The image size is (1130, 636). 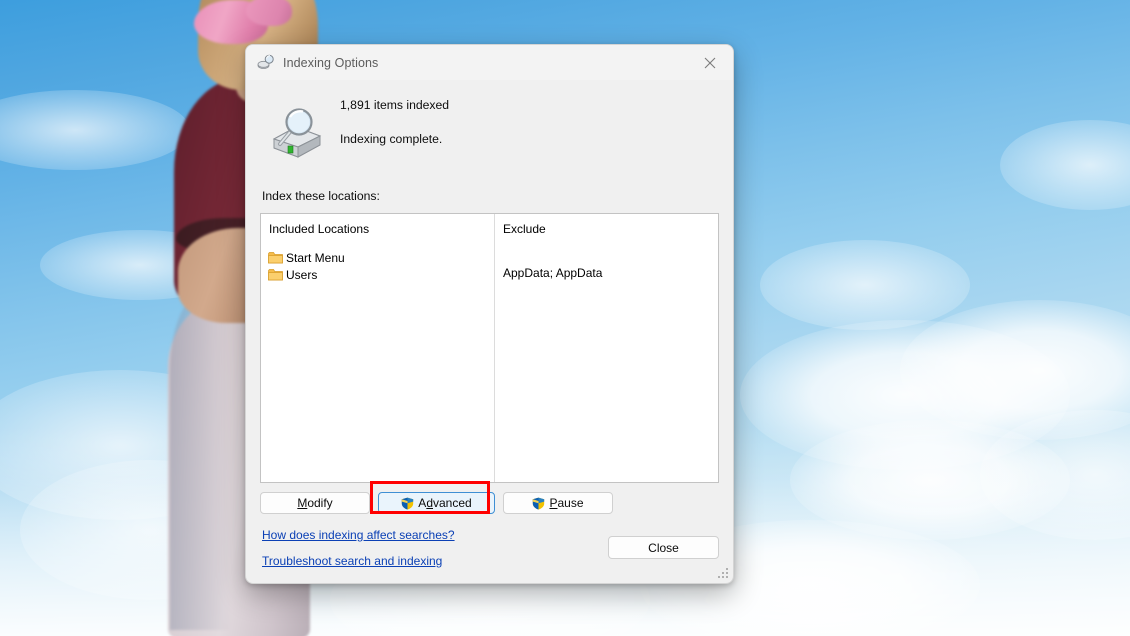 I want to click on list-item-label: Start Menu, so click(x=315, y=257).